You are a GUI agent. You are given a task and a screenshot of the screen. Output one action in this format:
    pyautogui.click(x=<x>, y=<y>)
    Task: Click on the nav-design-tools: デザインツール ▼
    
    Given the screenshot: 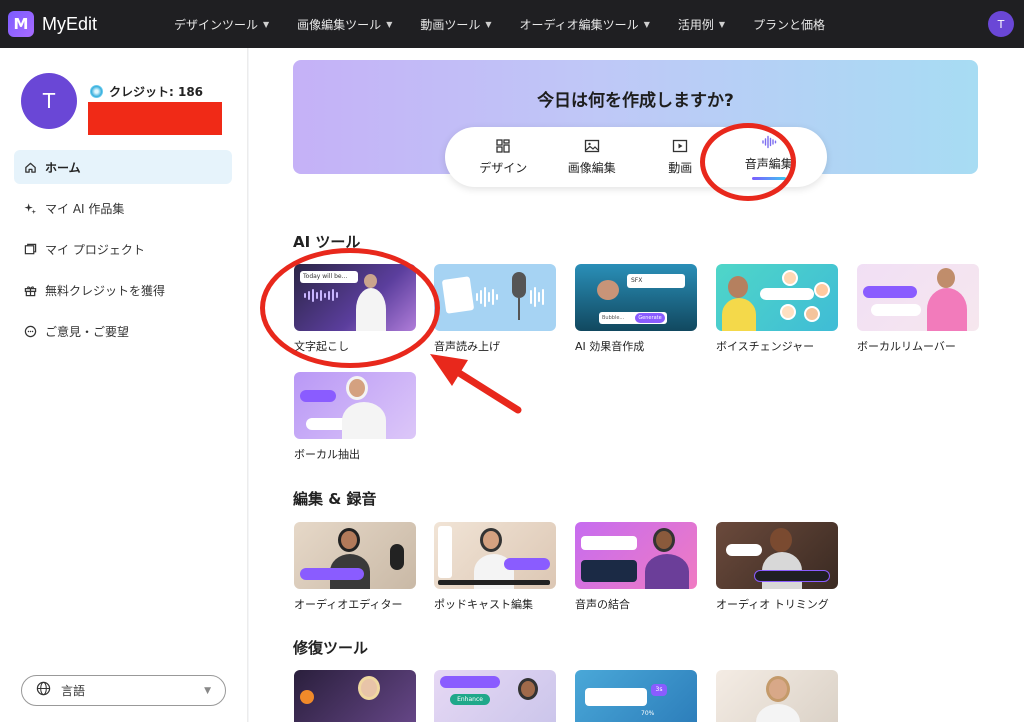 What is the action you would take?
    pyautogui.click(x=221, y=24)
    